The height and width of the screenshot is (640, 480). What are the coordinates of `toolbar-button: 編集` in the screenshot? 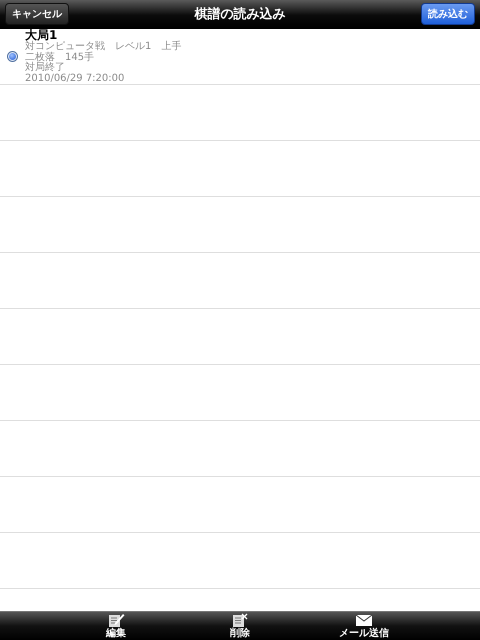 It's located at (116, 626).